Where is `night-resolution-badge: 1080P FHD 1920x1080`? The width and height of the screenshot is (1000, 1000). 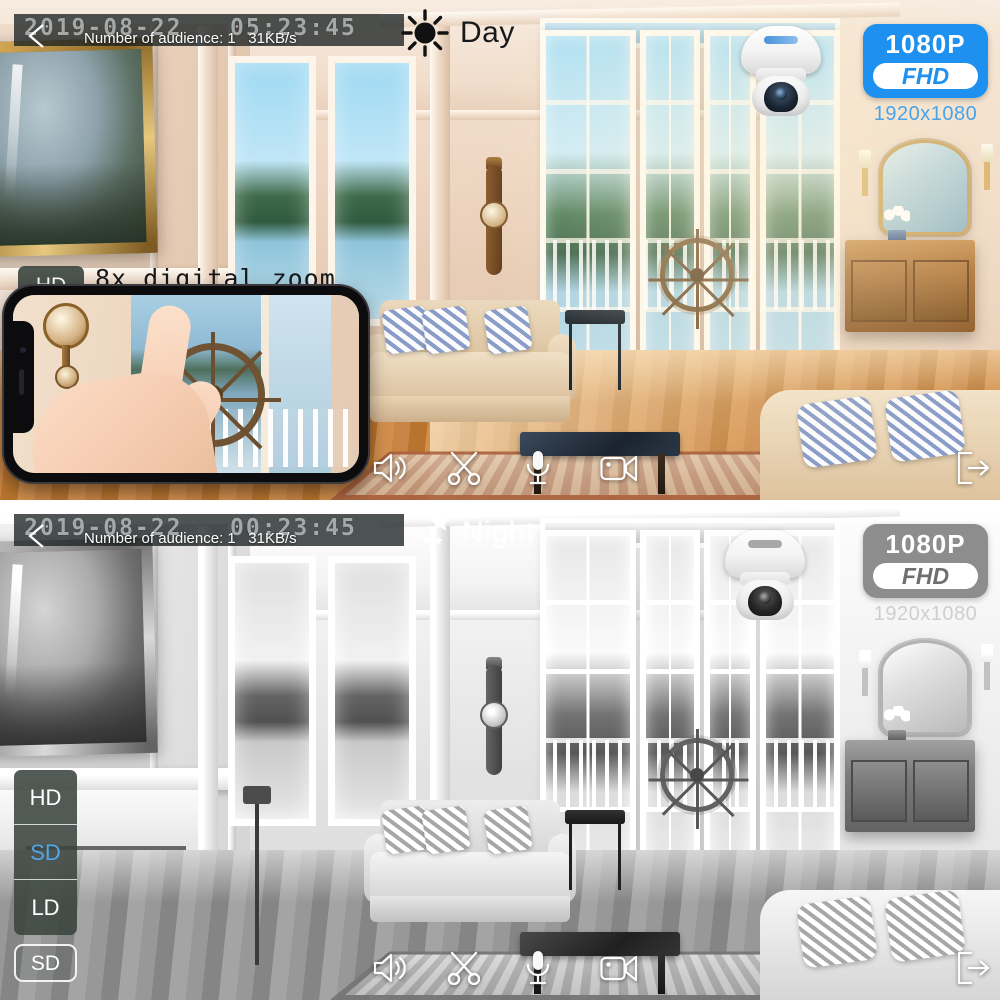
night-resolution-badge: 1080P FHD 1920x1080 is located at coordinates (925, 575).